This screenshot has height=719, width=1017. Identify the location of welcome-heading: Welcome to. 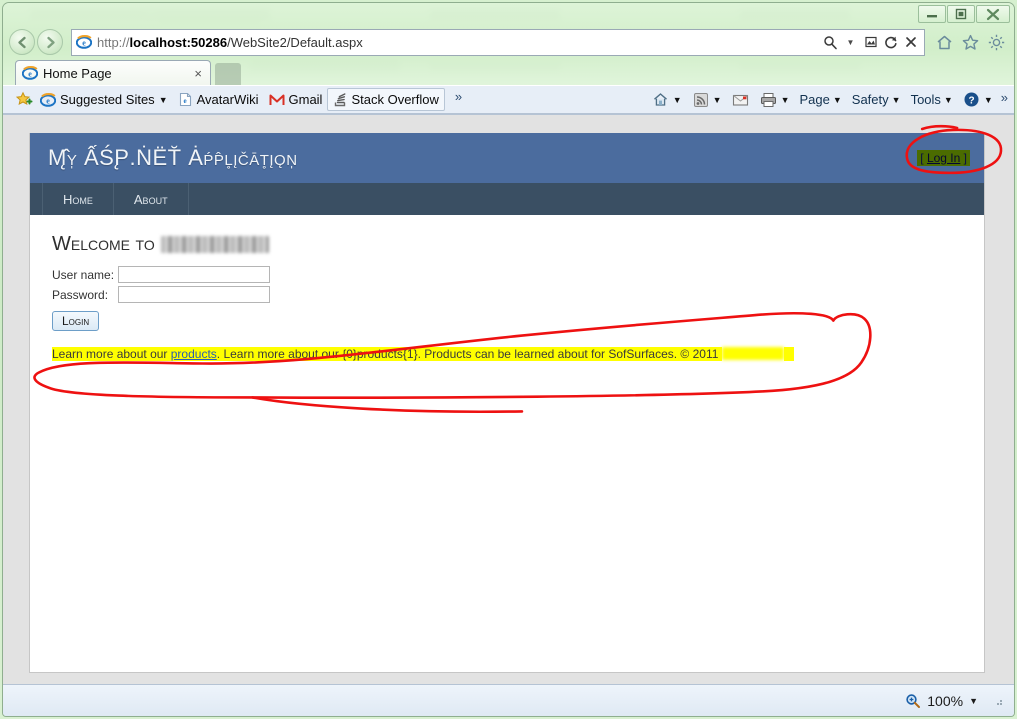
(507, 244).